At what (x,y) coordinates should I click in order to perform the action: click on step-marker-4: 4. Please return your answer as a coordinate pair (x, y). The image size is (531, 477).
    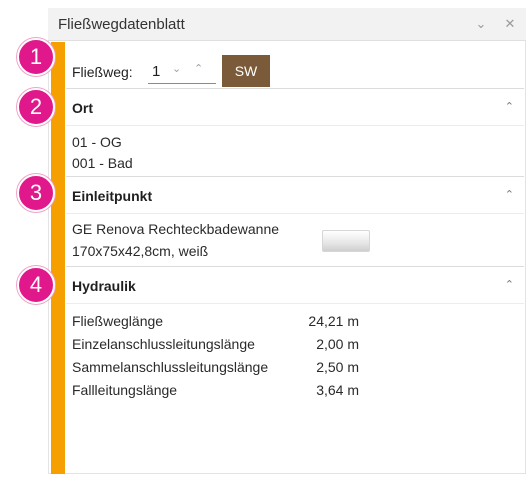
    Looking at the image, I should click on (36, 285).